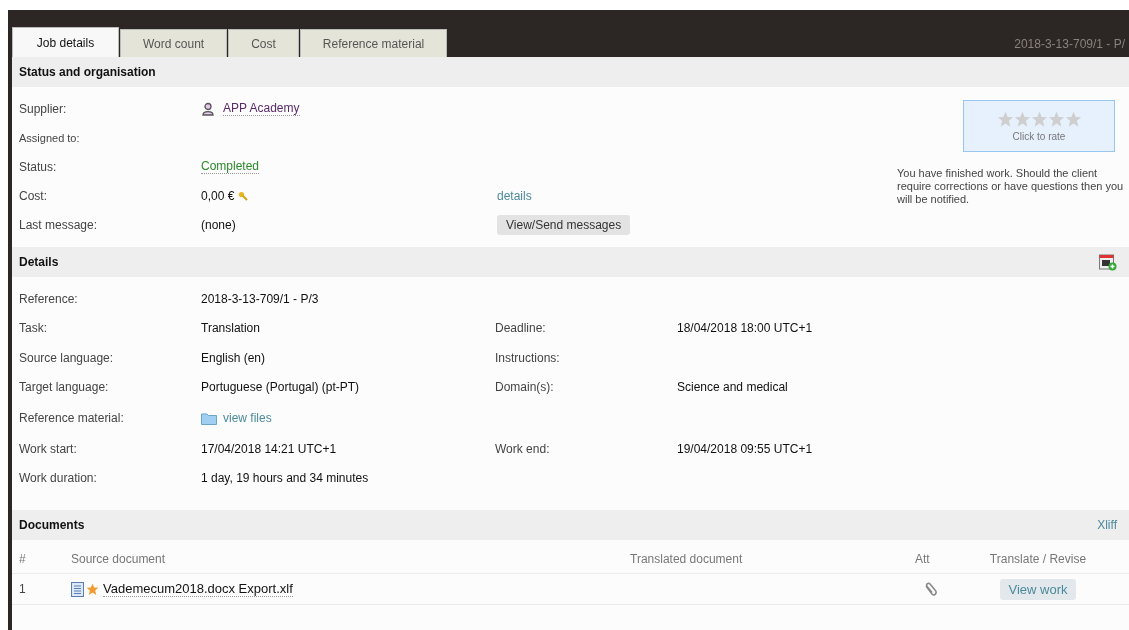 Image resolution: width=1129 pixels, height=630 pixels. I want to click on field-label: Work duration:, so click(58, 478).